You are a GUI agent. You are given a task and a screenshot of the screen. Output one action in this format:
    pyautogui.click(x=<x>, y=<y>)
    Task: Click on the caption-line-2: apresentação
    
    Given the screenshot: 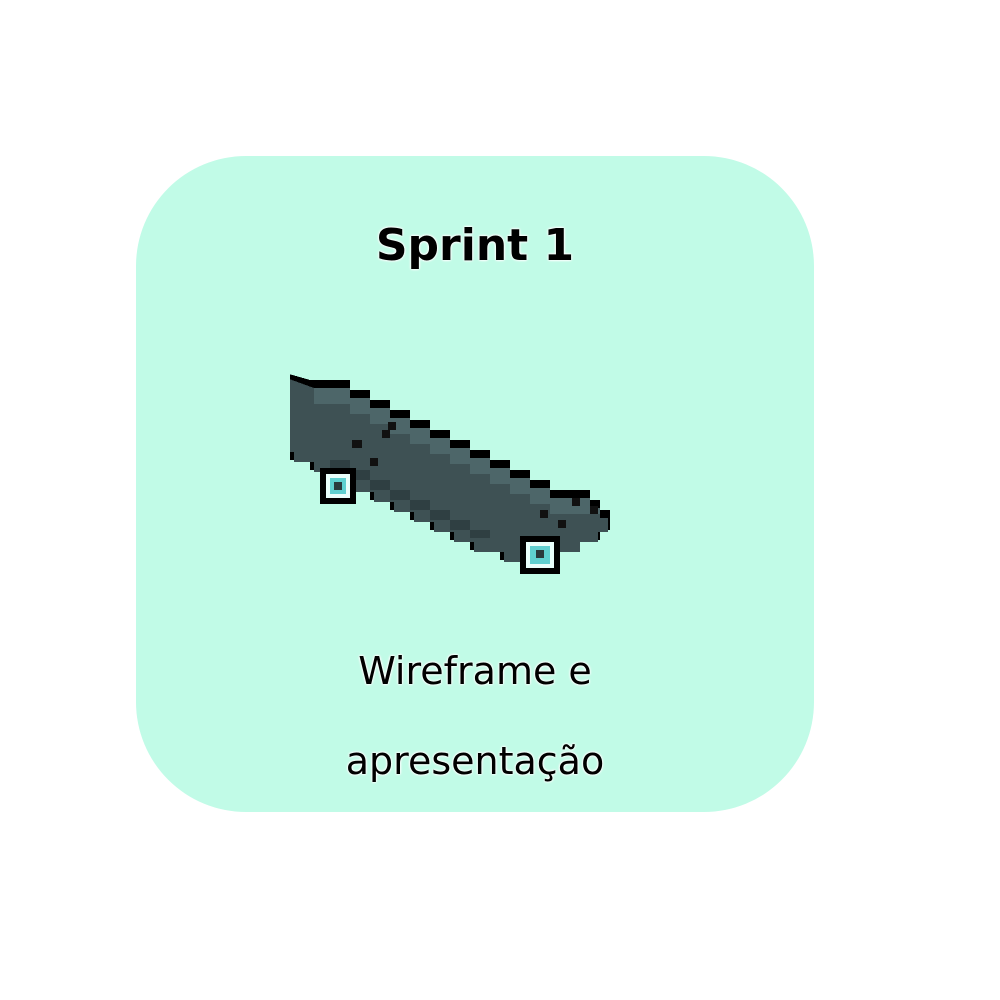 What is the action you would take?
    pyautogui.click(x=475, y=761)
    